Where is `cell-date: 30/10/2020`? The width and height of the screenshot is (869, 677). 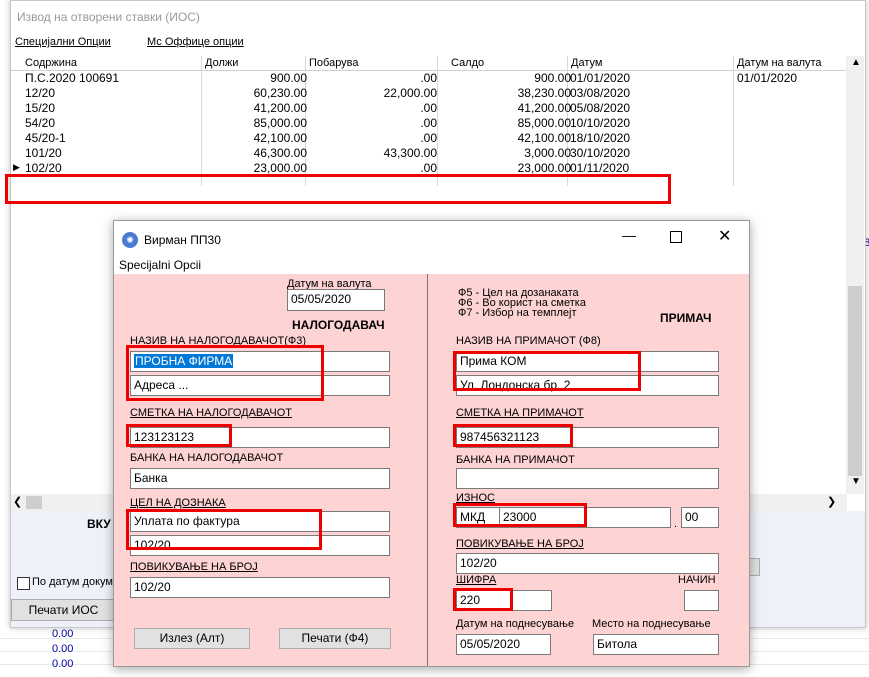
cell-date: 30/10/2020 is located at coordinates (600, 153).